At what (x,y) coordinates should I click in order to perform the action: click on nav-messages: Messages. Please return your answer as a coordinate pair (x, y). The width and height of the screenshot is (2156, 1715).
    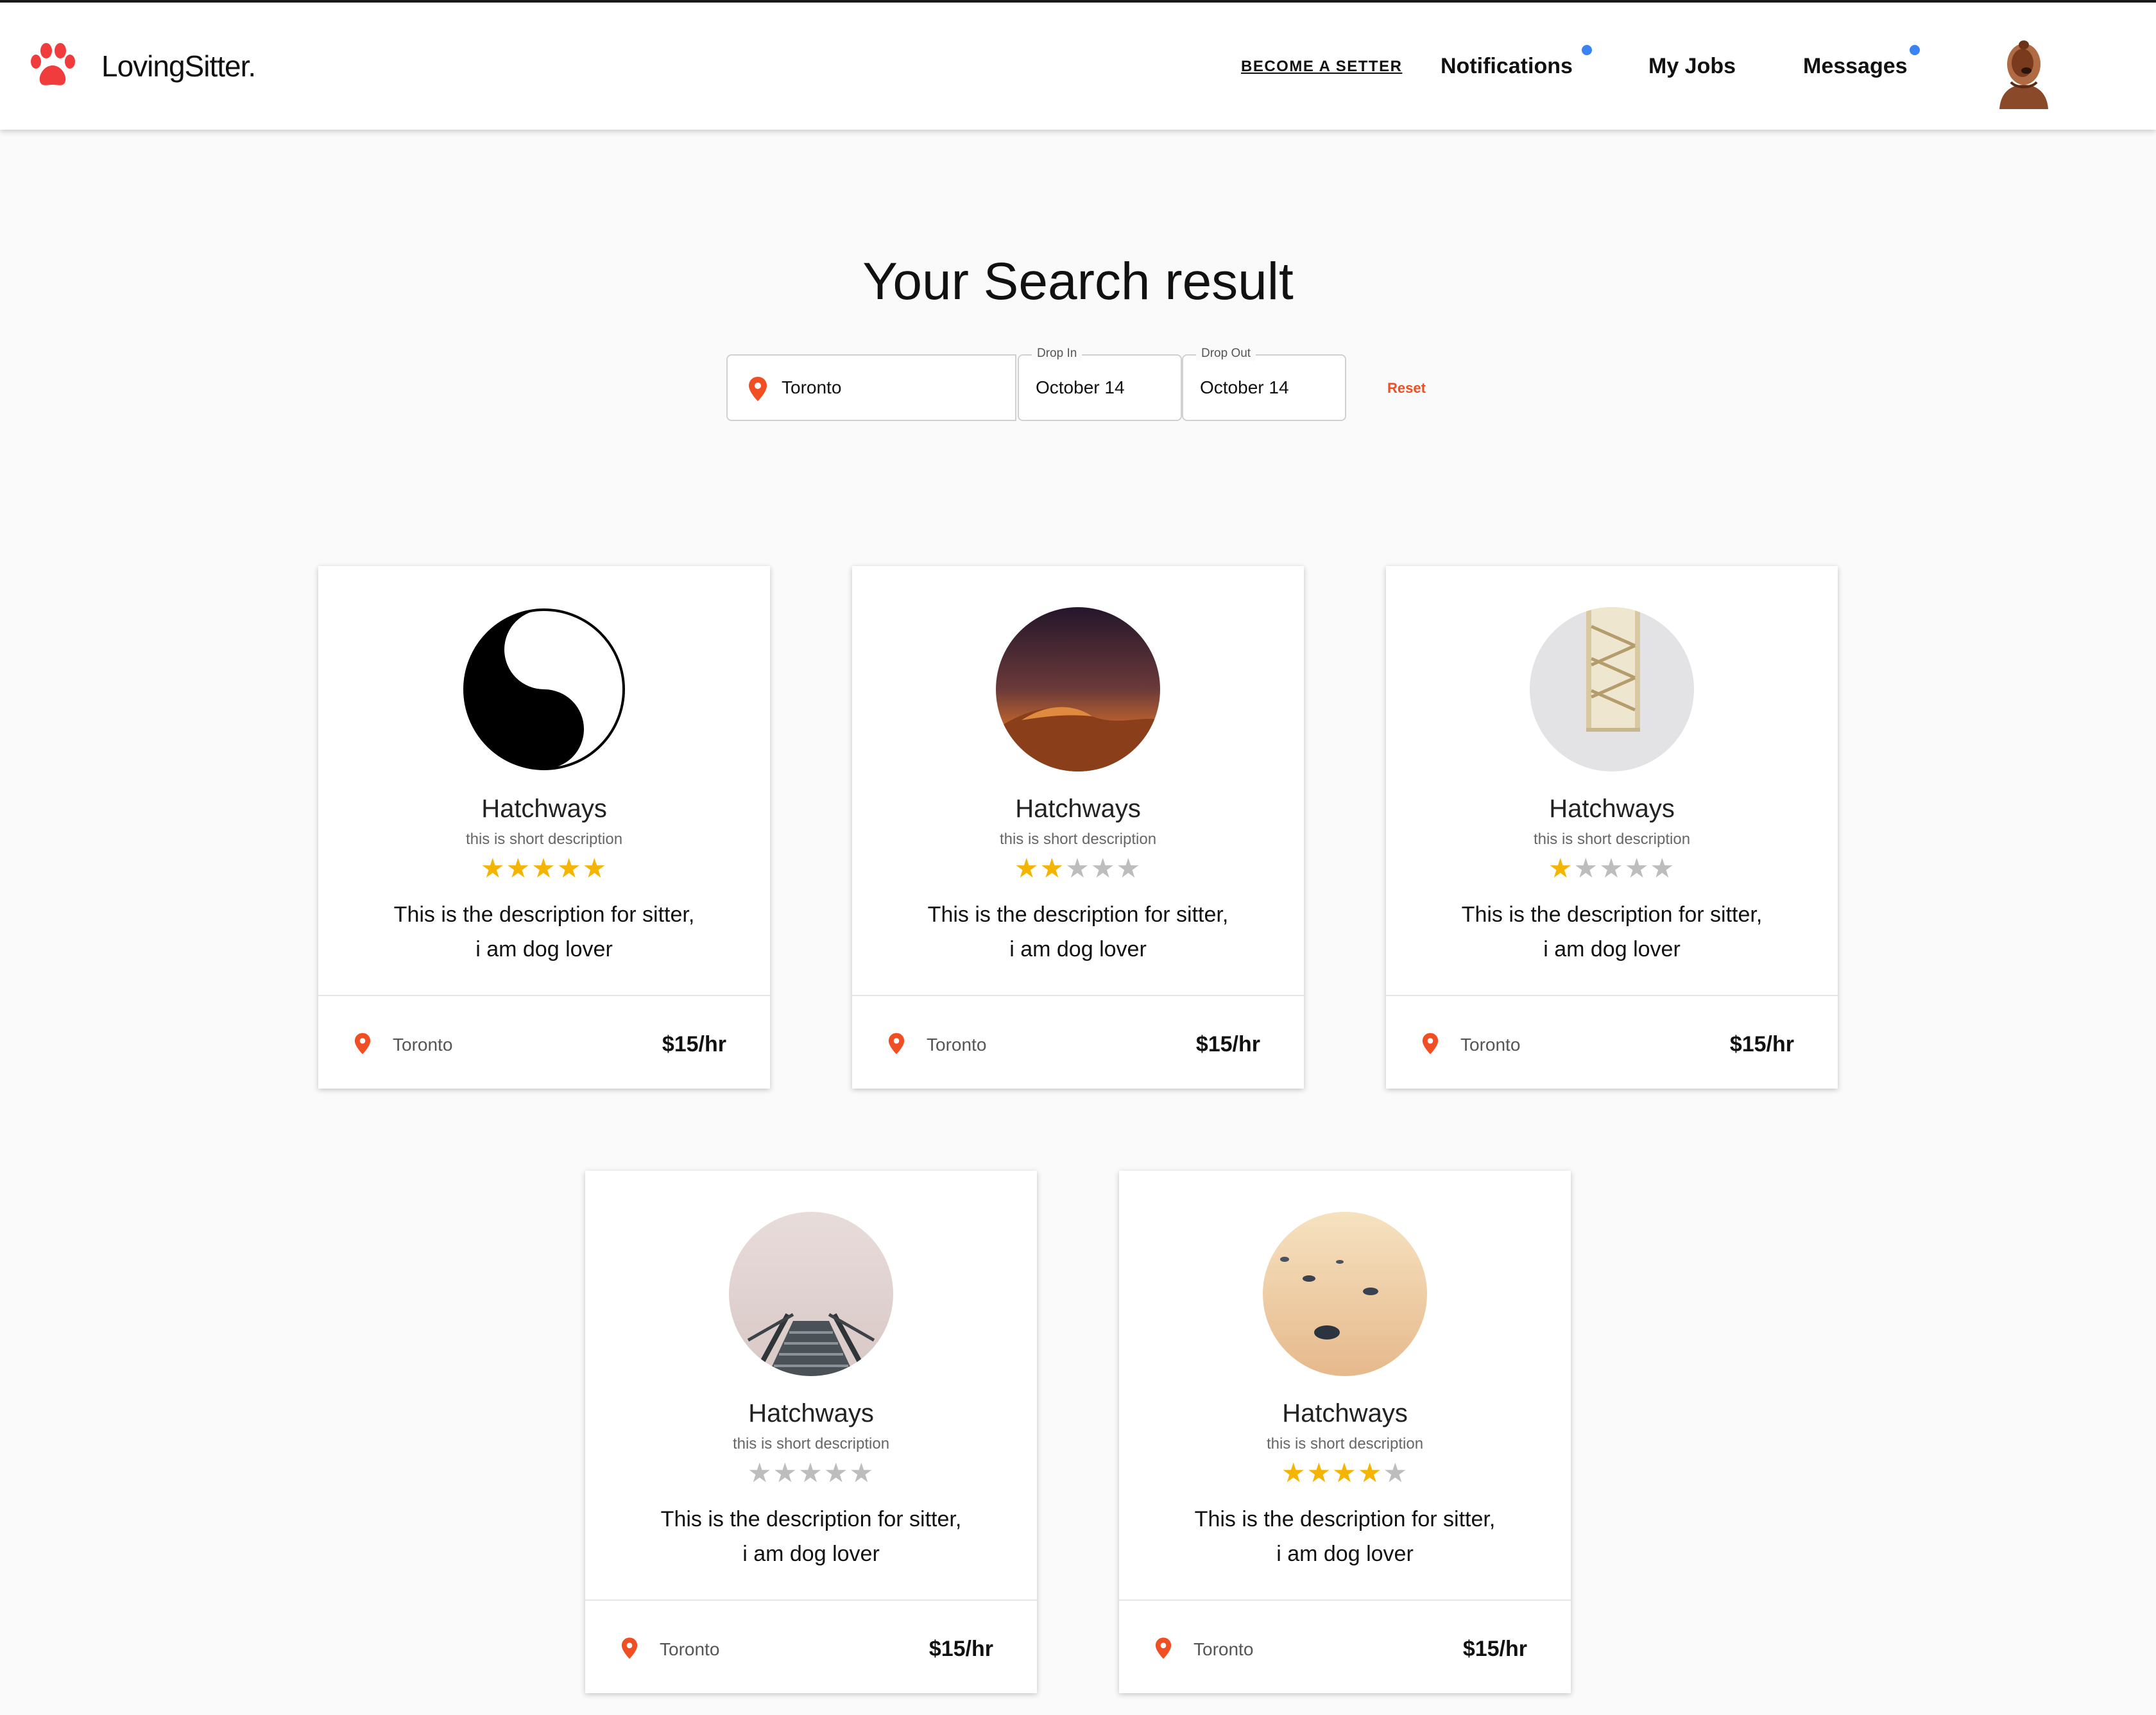
    Looking at the image, I should click on (1856, 67).